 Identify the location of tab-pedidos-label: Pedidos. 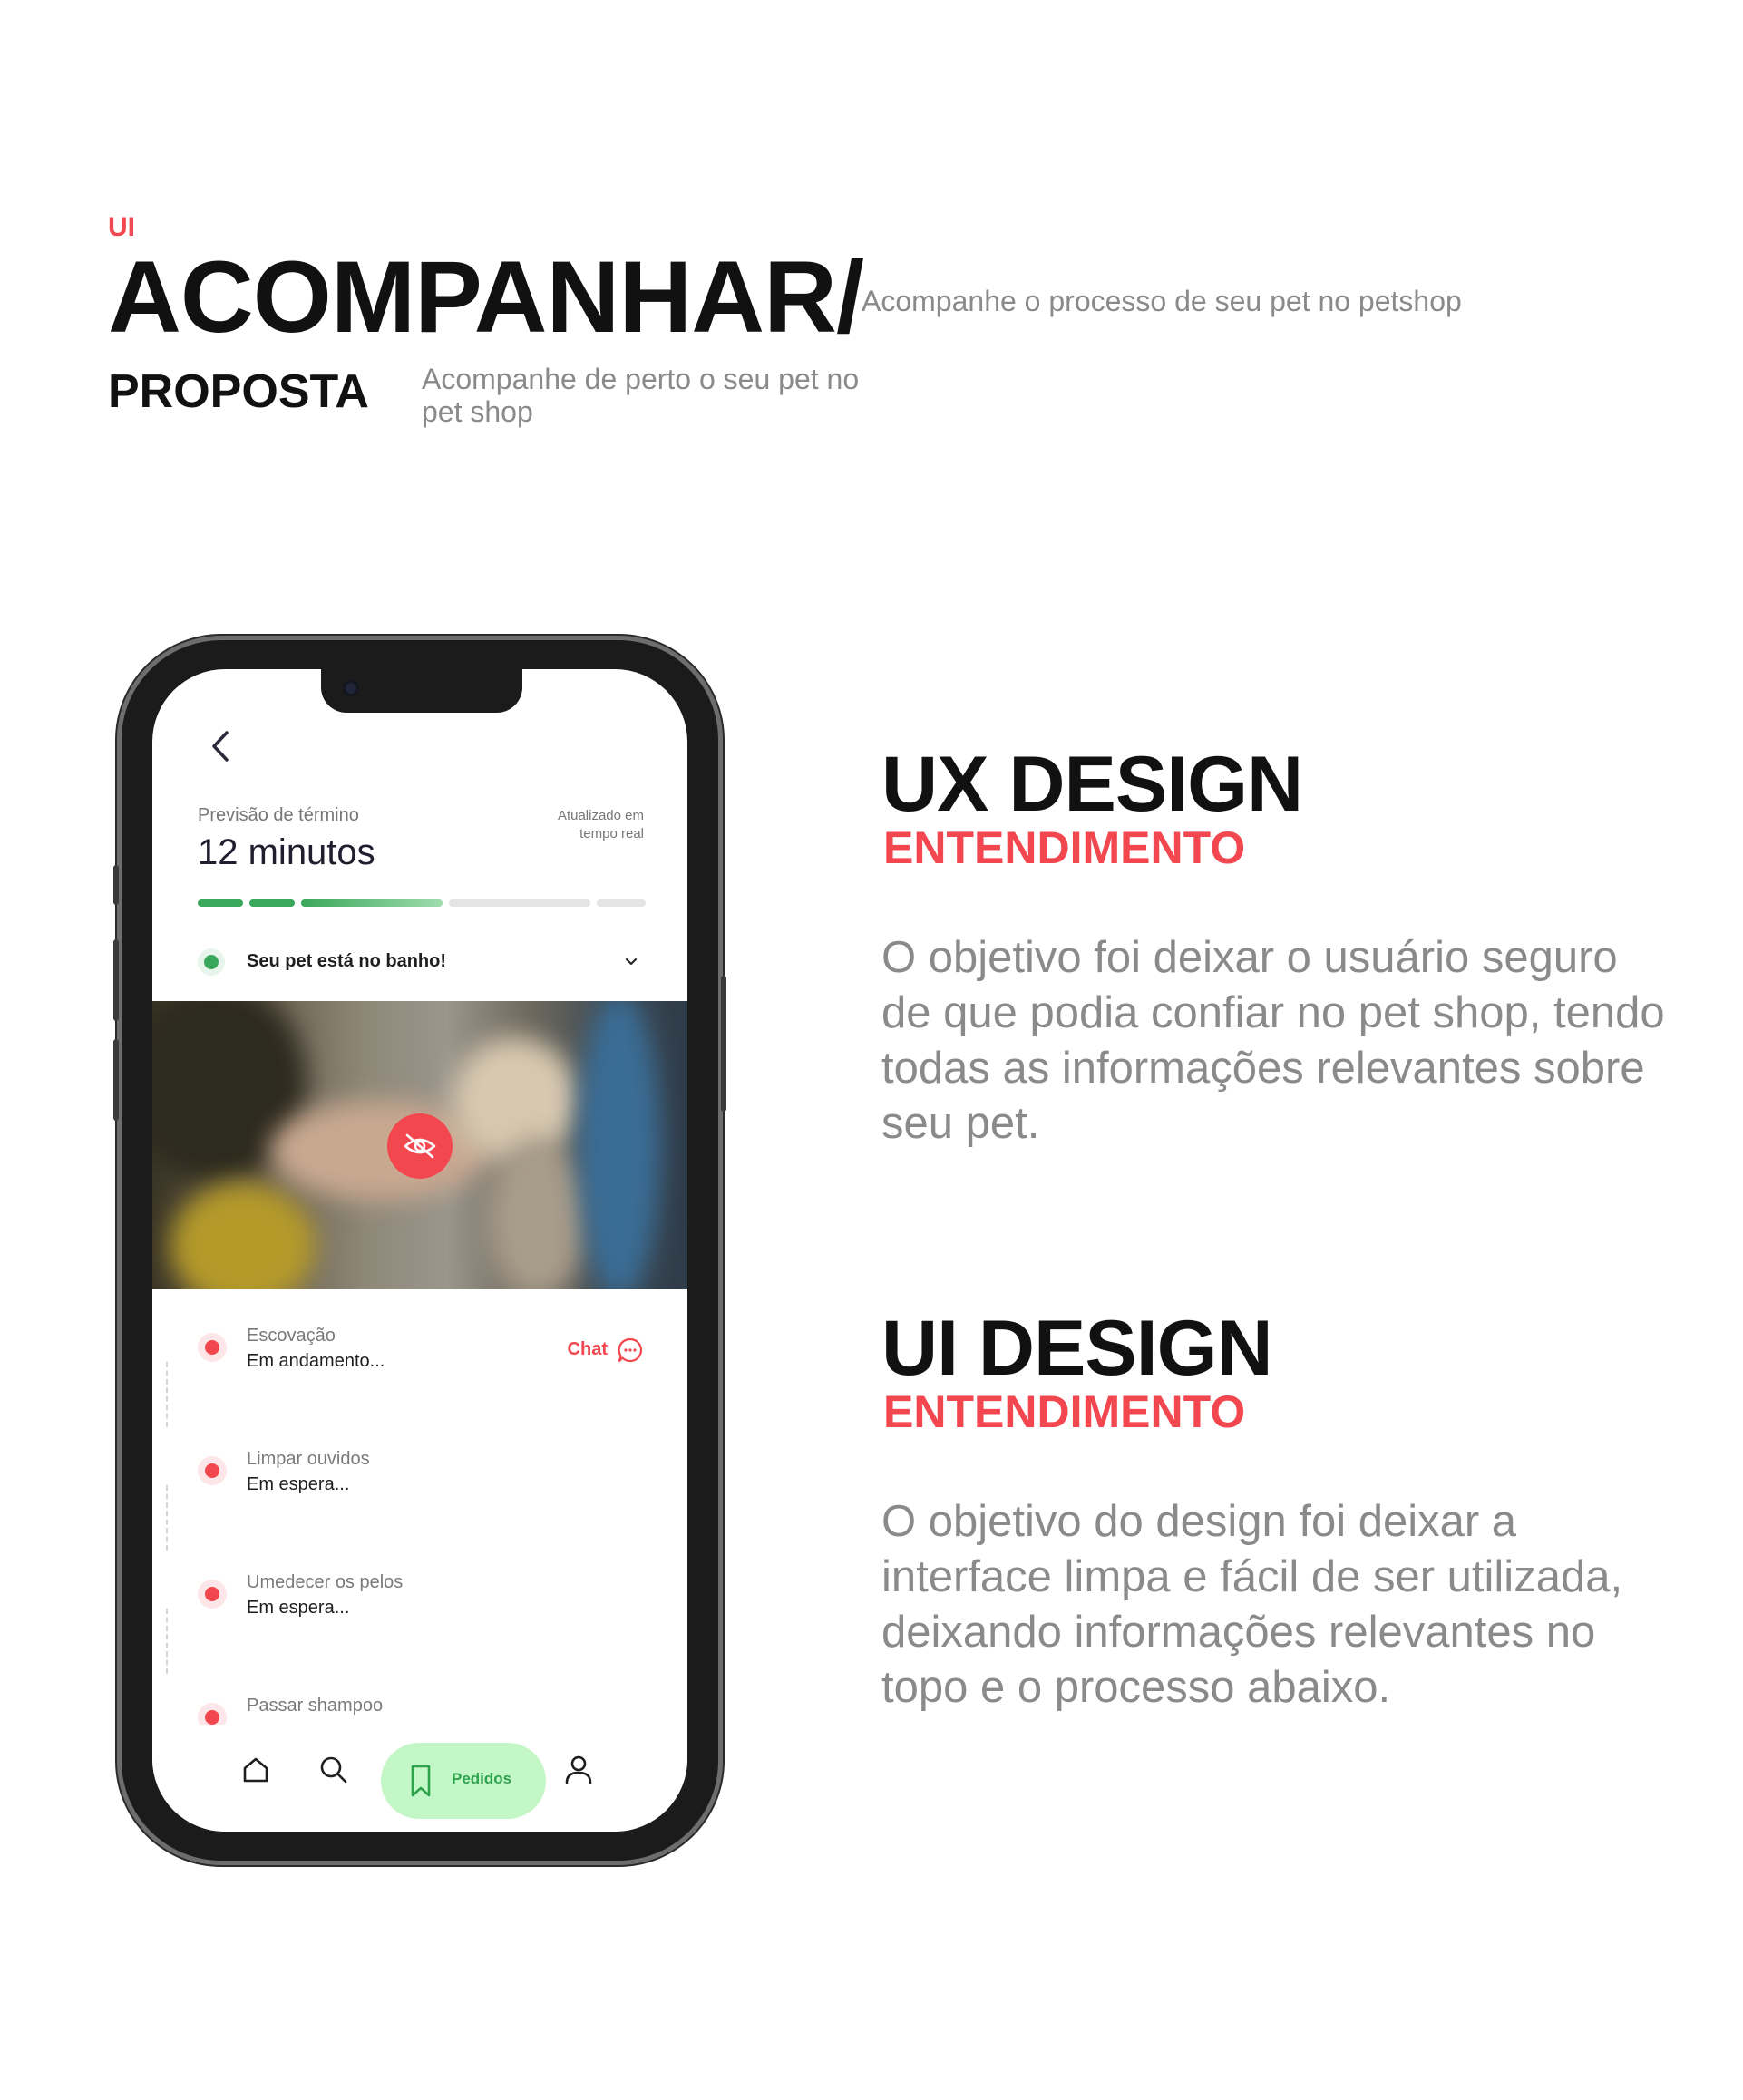
(482, 1778).